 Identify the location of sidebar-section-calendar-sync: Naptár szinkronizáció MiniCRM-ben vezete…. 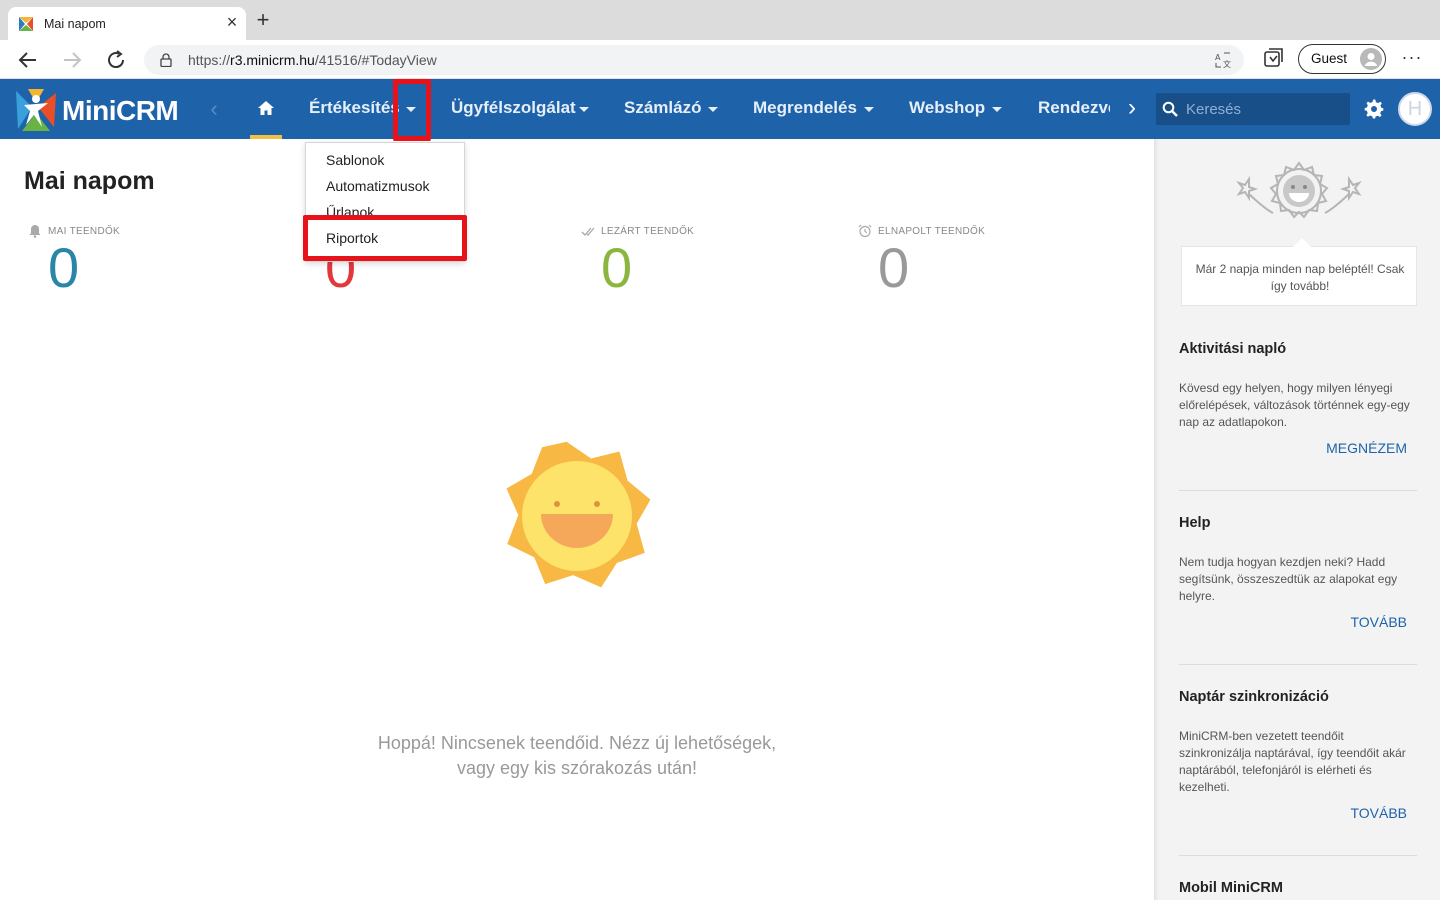
(1298, 755).